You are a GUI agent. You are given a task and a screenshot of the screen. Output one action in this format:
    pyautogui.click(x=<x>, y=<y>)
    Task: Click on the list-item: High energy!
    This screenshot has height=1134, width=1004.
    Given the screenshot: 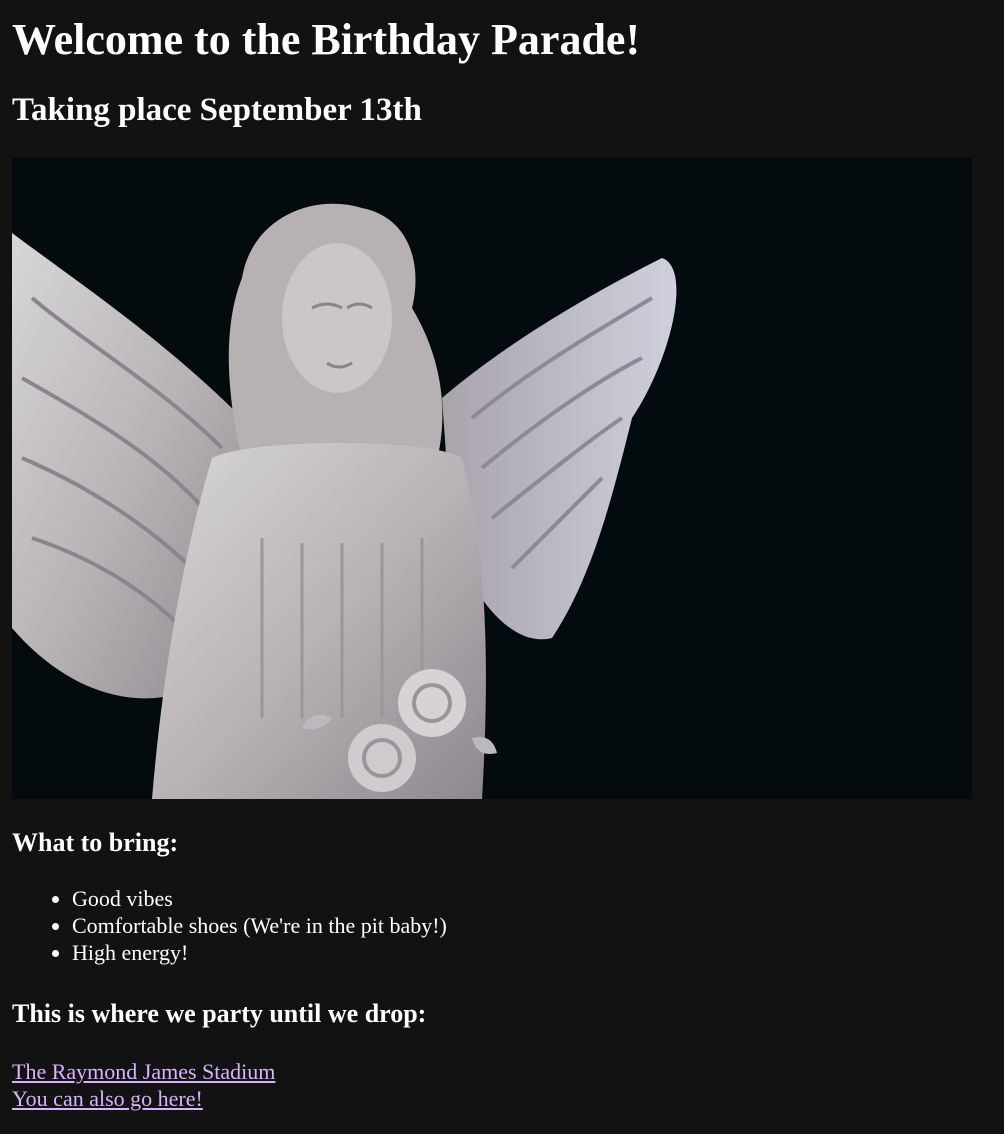 What is the action you would take?
    pyautogui.click(x=532, y=952)
    